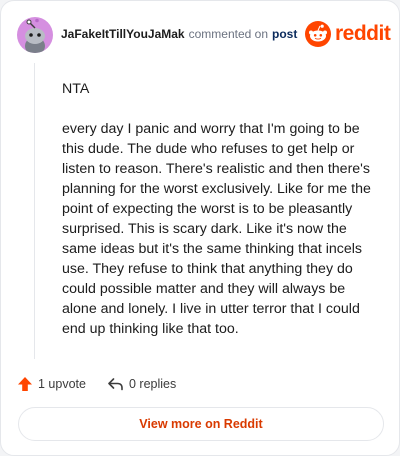 The width and height of the screenshot is (400, 456). Describe the element at coordinates (284, 34) in the screenshot. I see `post-link: post` at that location.